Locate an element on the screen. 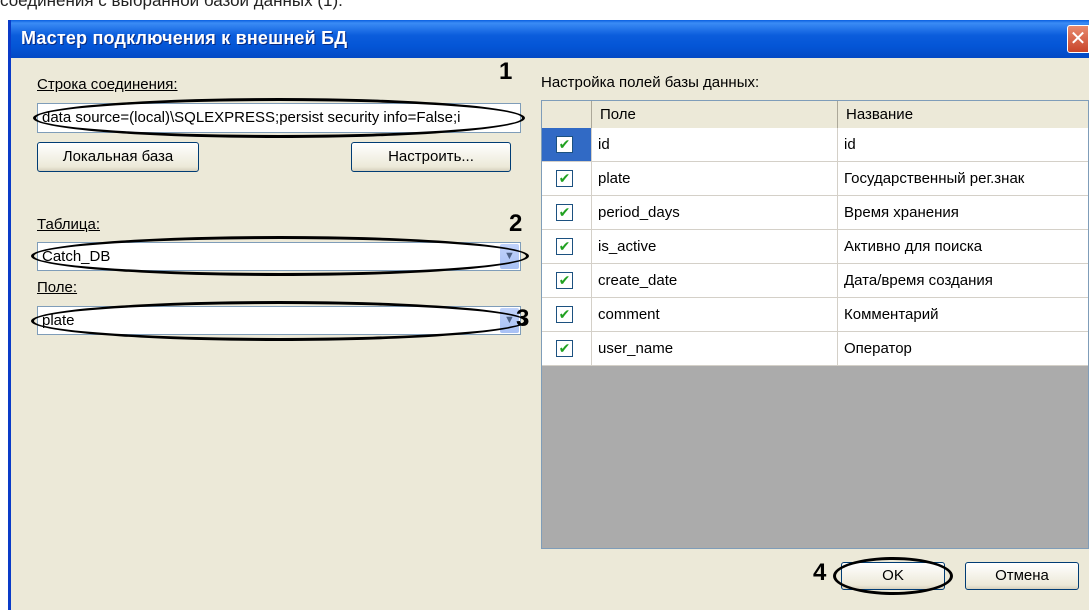 This screenshot has width=1089, height=610. table-select-value: Catch_DB is located at coordinates (76, 256).